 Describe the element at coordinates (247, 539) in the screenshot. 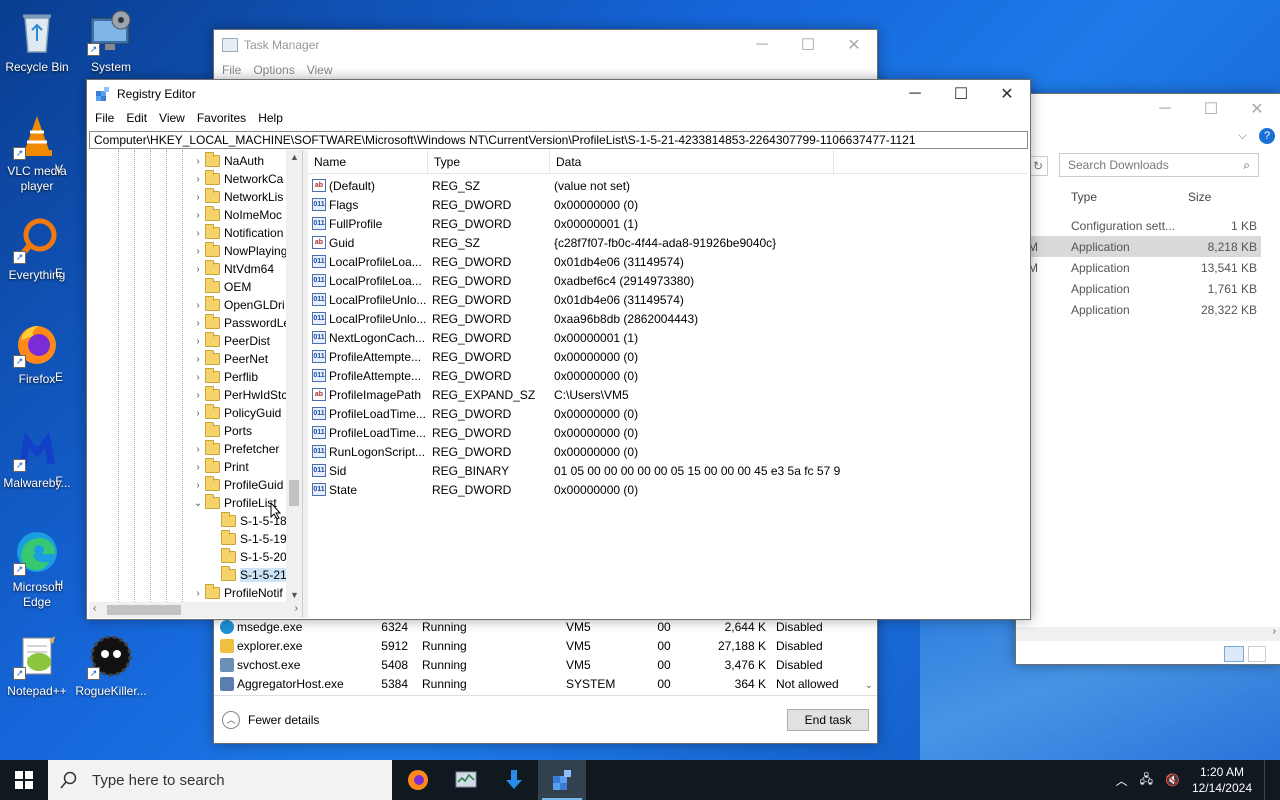

I see `tree-node: S-1-5-19` at that location.